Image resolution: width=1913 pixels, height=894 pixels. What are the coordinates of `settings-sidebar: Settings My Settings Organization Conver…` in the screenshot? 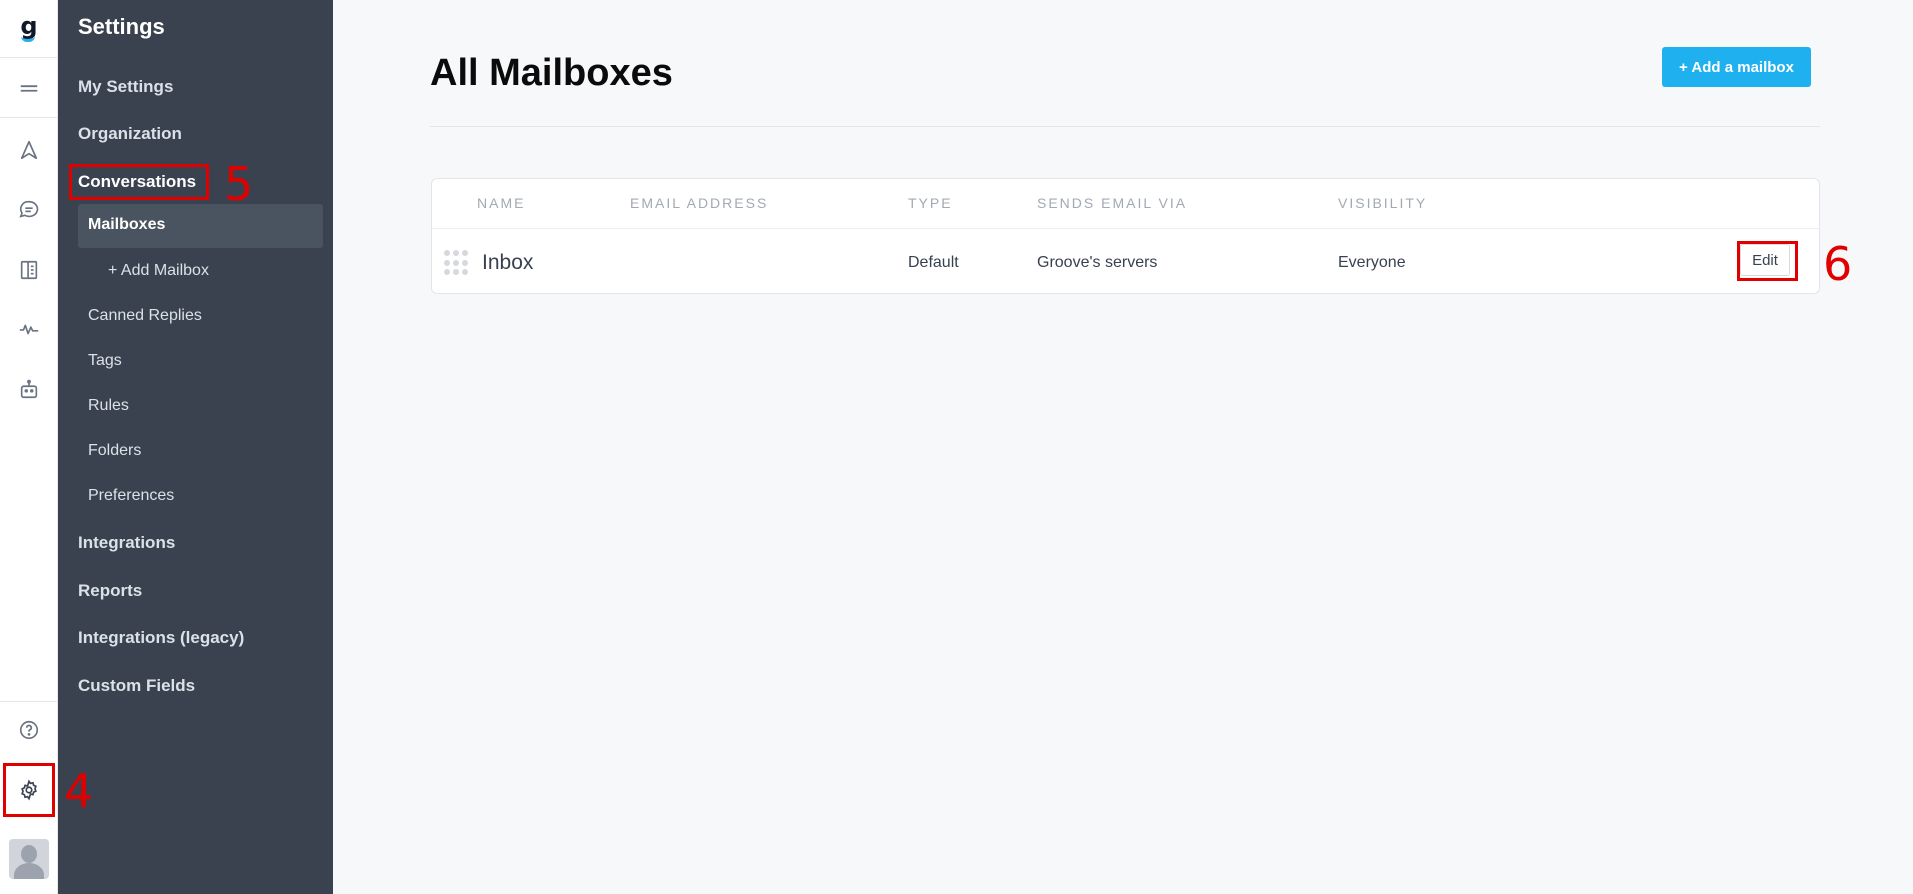 It's located at (195, 447).